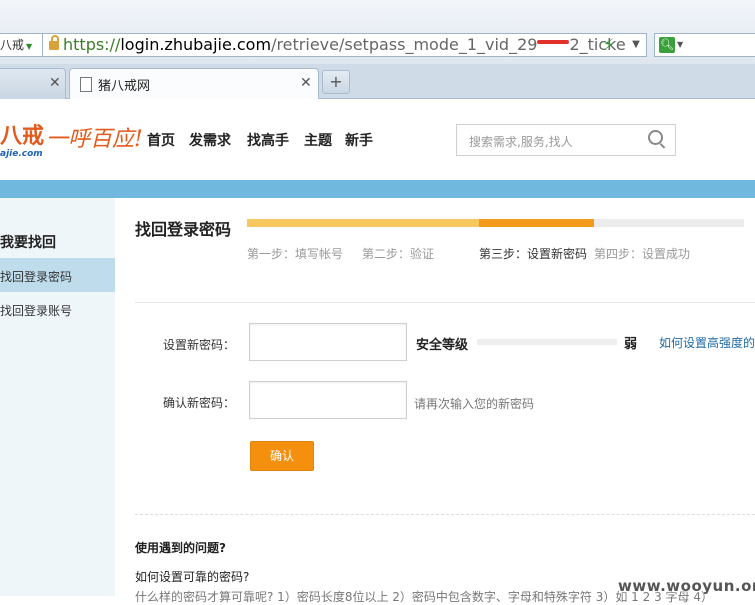 This screenshot has width=755, height=605. I want to click on search-engine-chevron-icon: ▼, so click(680, 44).